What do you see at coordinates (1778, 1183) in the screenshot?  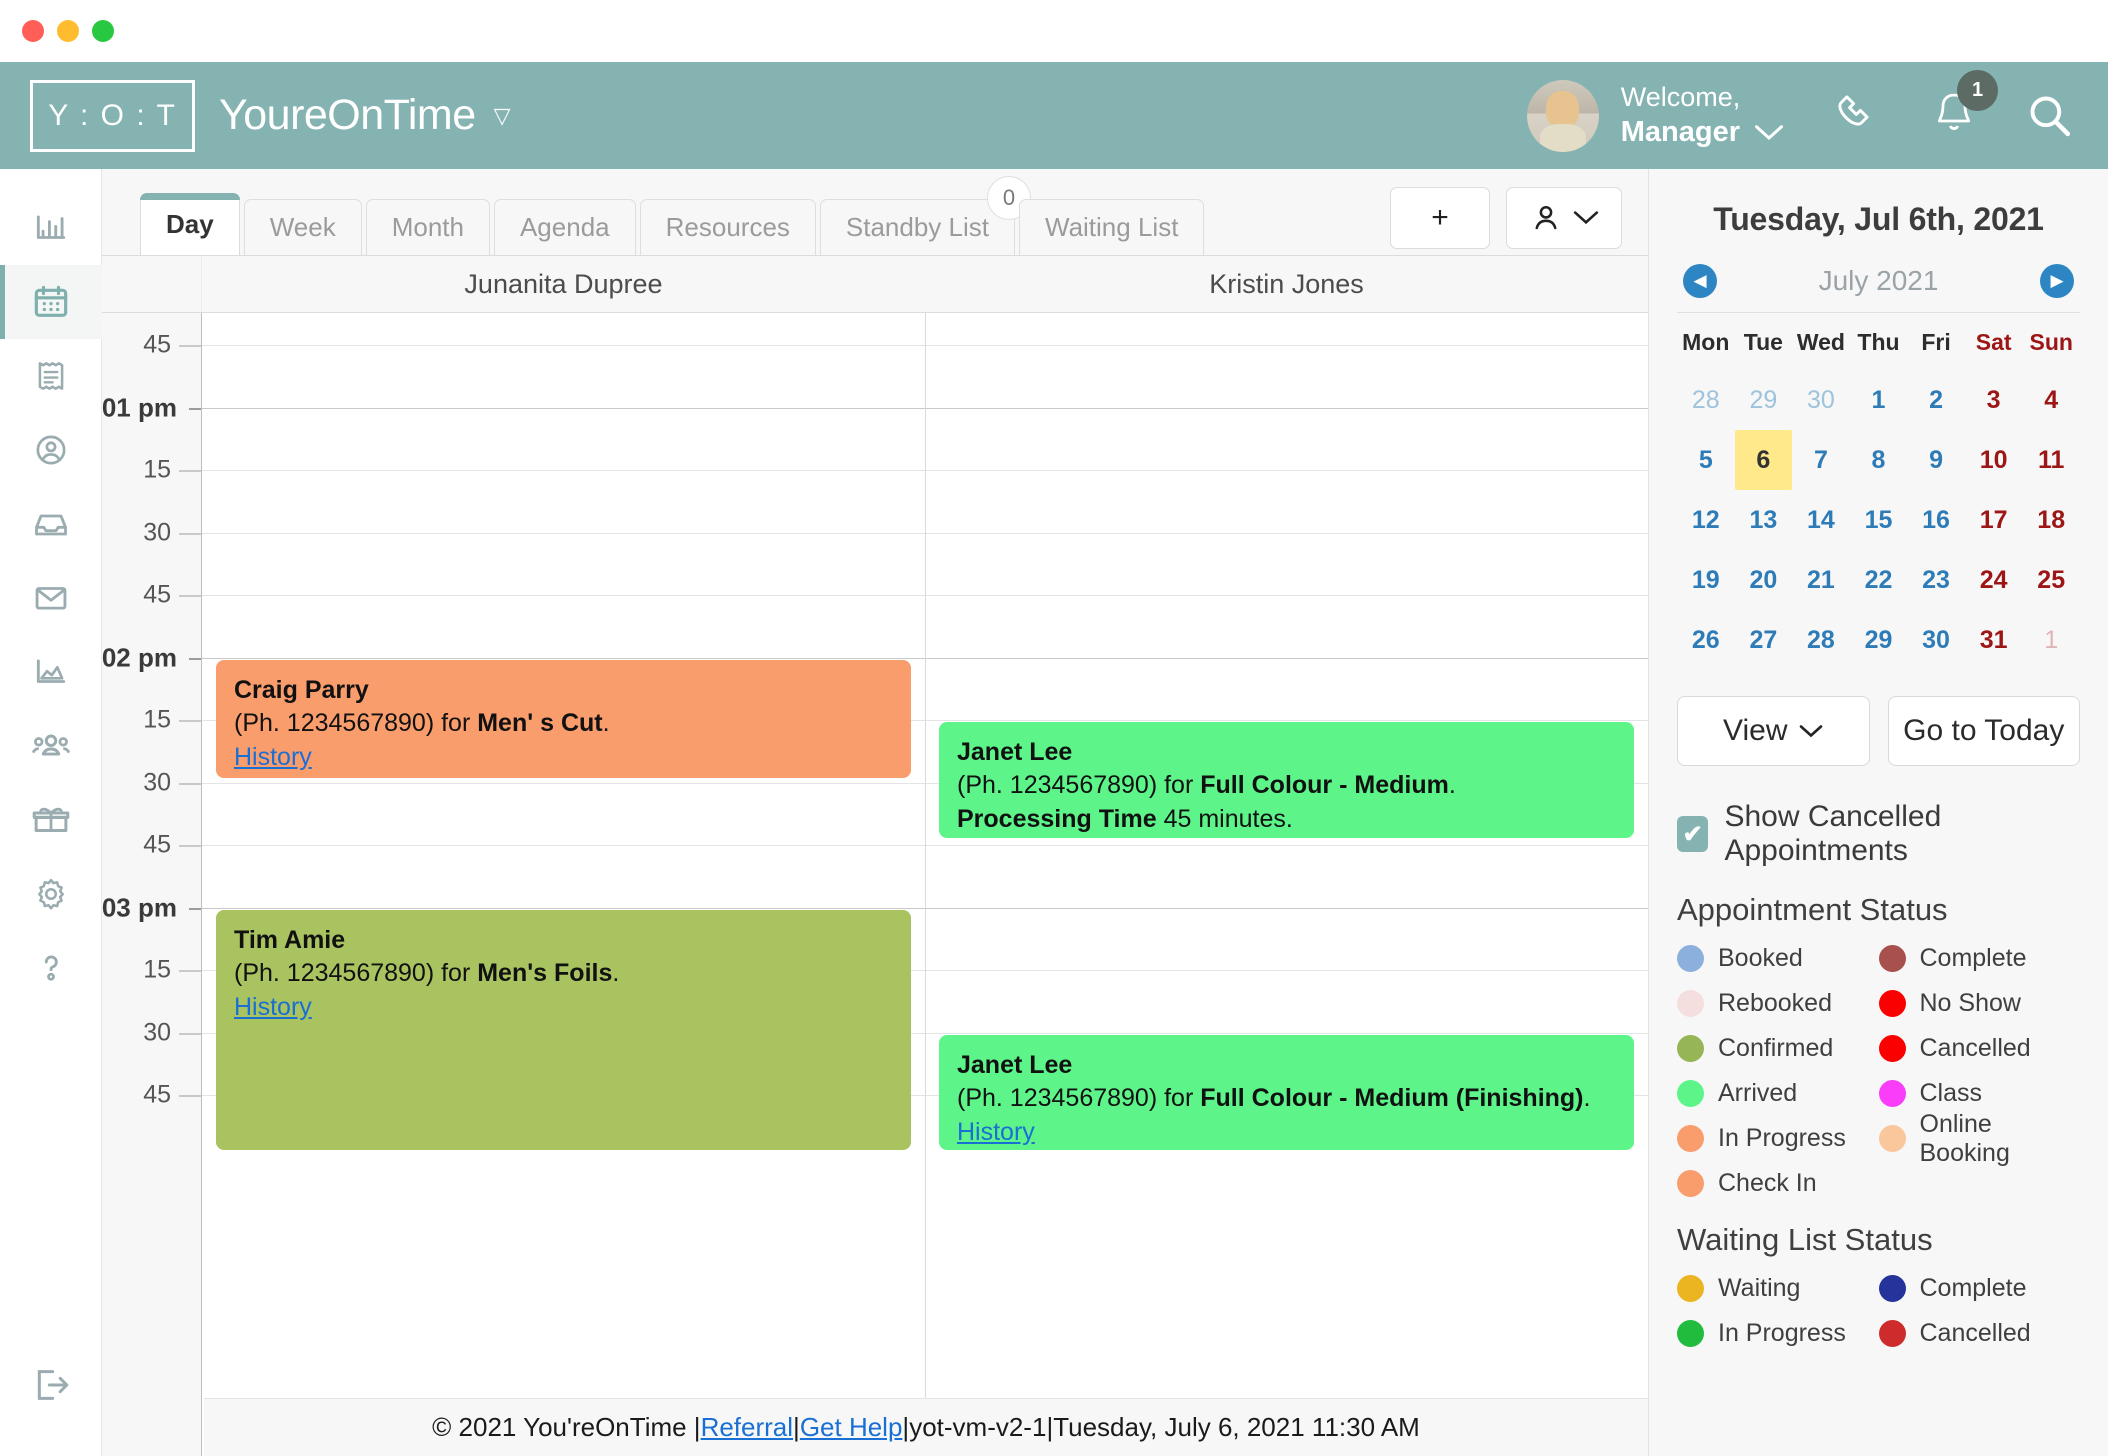 I see `appointment-status-item: Check In` at bounding box center [1778, 1183].